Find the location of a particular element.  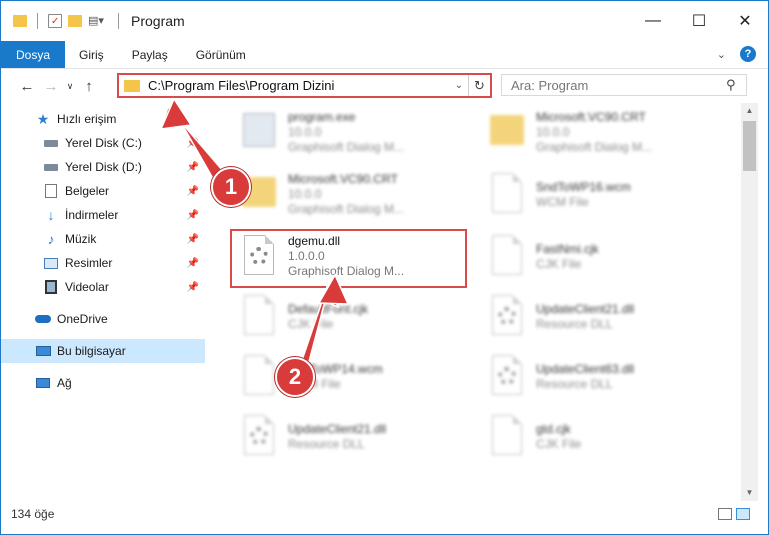

sidebar-item-label: Yerel Disk (C:) is located at coordinates (103, 143).